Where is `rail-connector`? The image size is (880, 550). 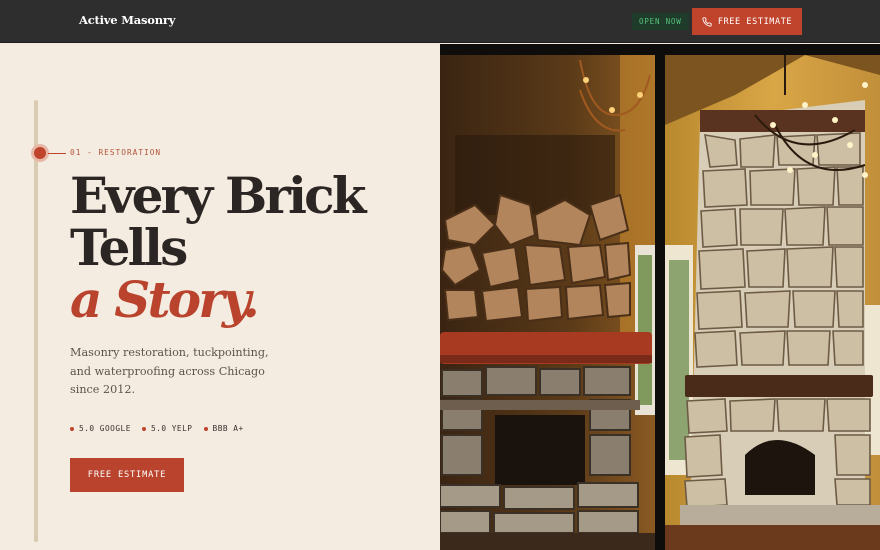
rail-connector is located at coordinates (57, 153).